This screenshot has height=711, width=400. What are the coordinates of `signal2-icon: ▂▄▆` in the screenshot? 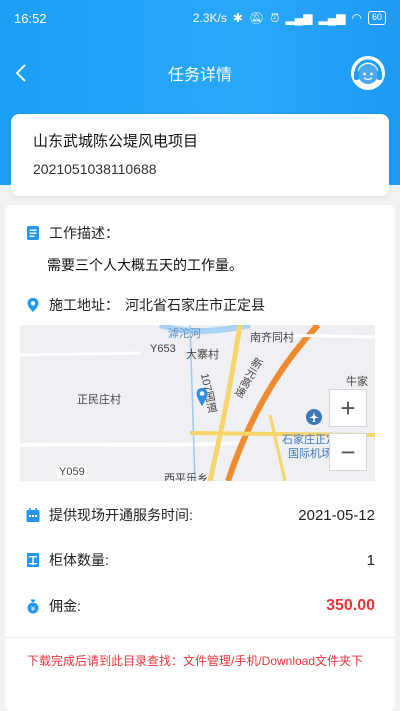 It's located at (332, 18).